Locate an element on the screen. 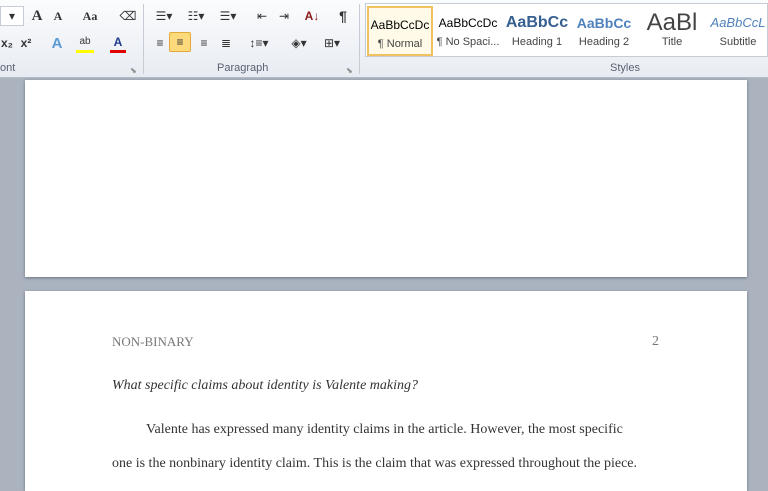 The image size is (768, 491). multilevel-list-button: ☰▾ is located at coordinates (228, 16).